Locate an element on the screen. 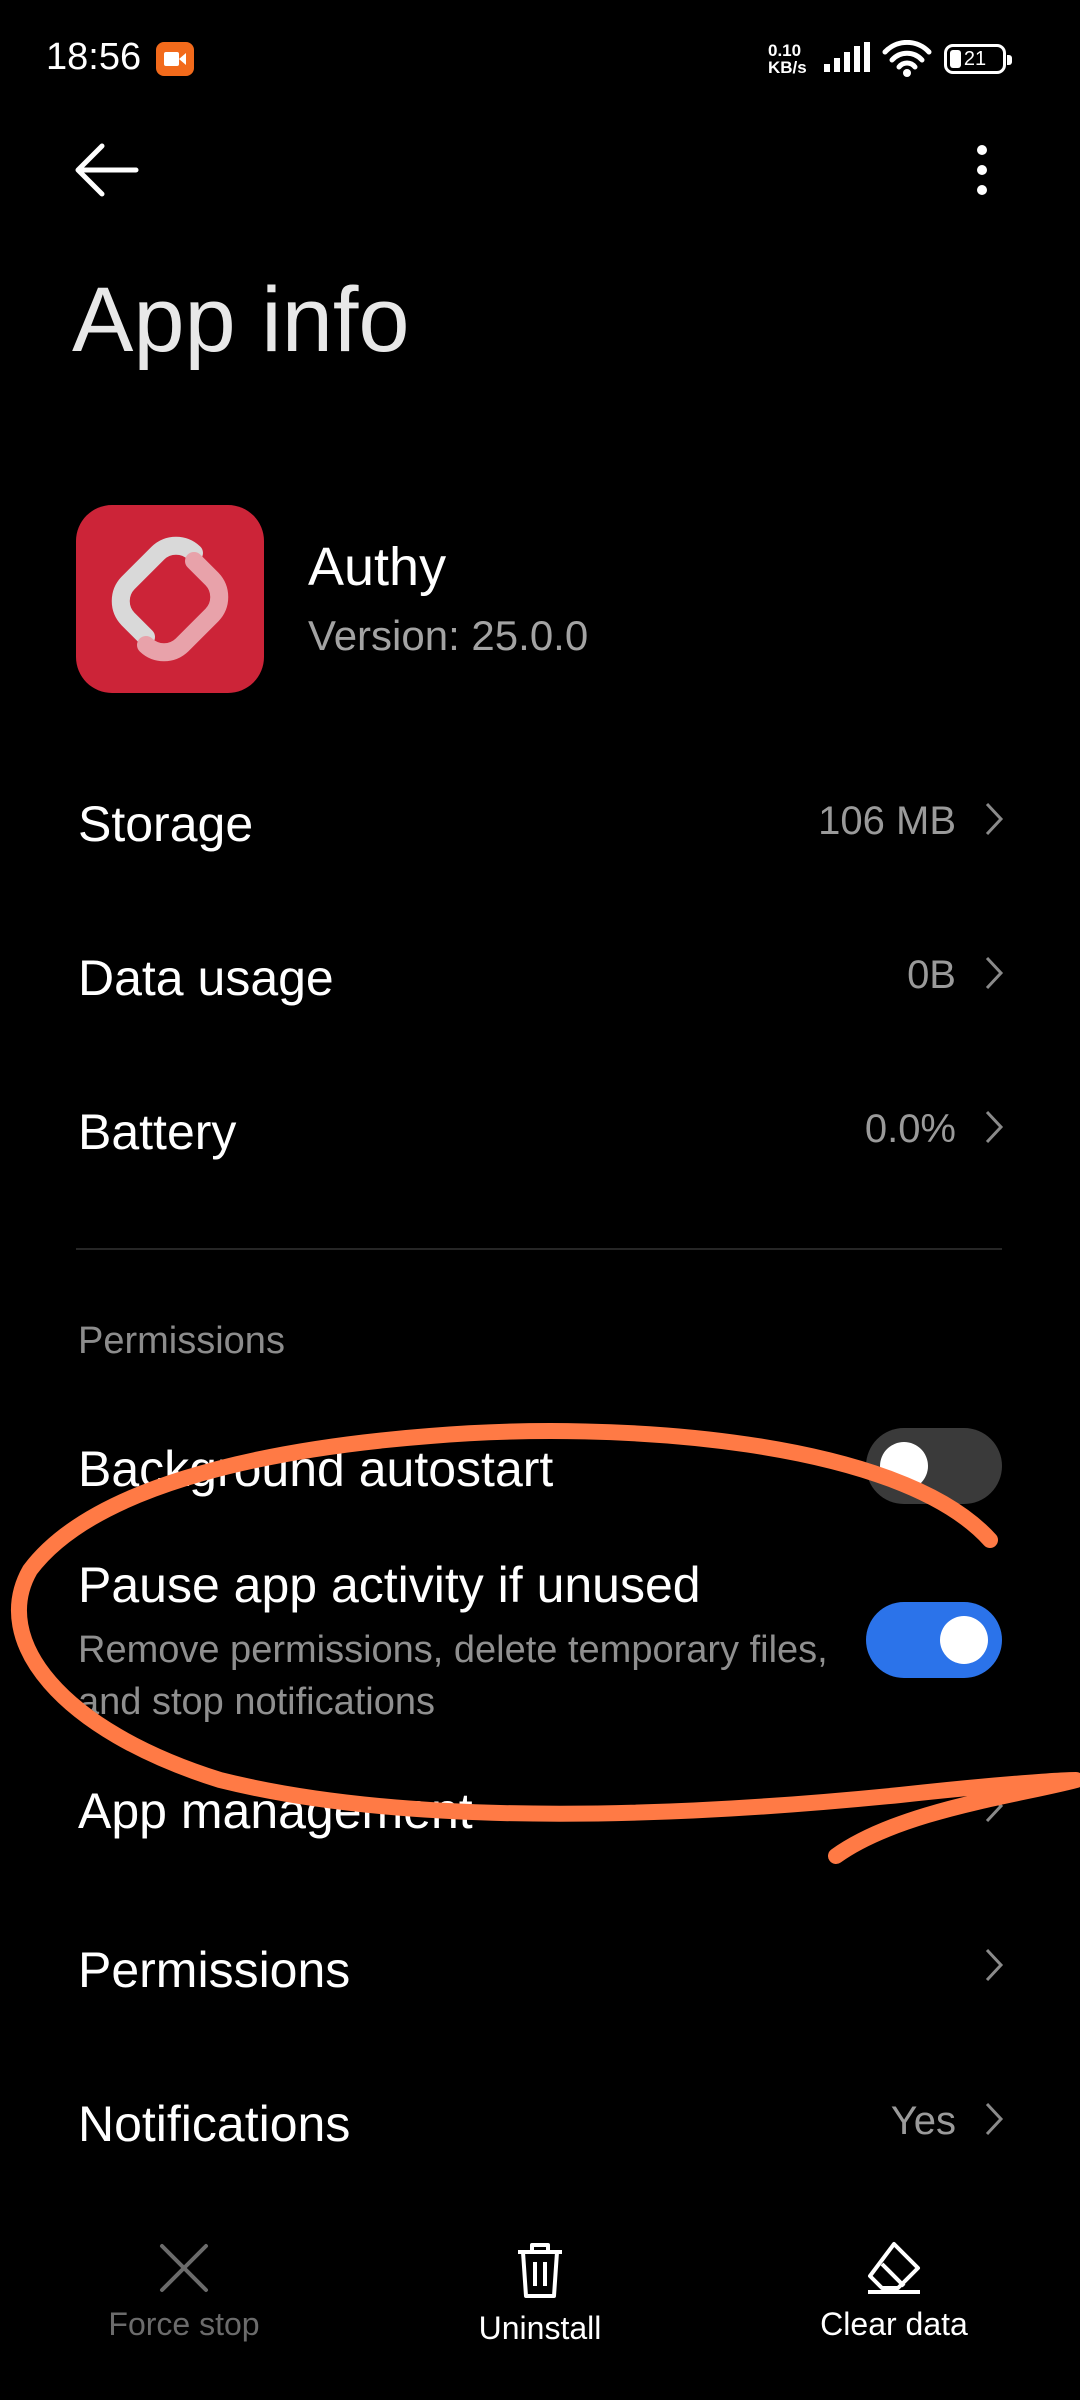  force-stop-button: Force stop is located at coordinates (184, 2291).